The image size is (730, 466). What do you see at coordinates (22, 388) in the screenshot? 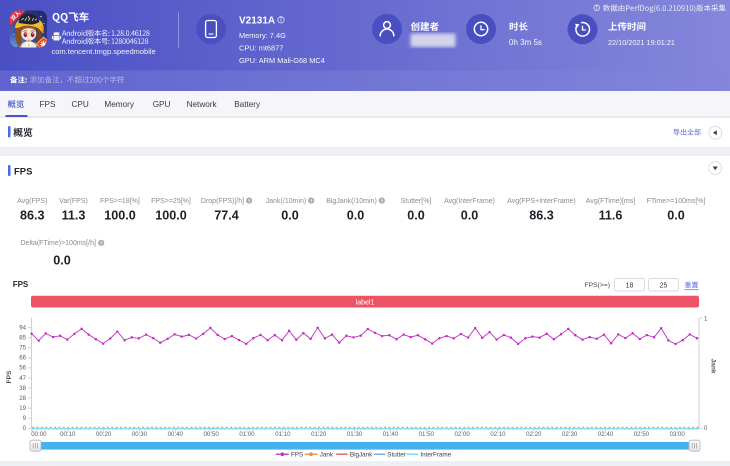
I see `svg-text: 38` at bounding box center [22, 388].